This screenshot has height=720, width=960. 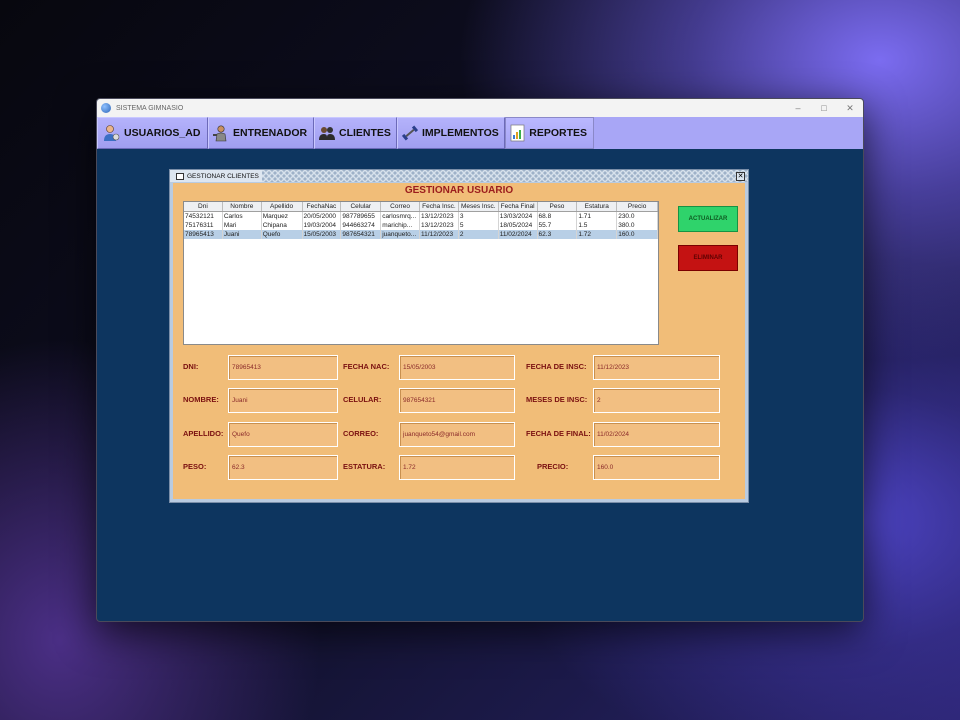 What do you see at coordinates (282, 234) in the screenshot?
I see `table-cell: Quefo` at bounding box center [282, 234].